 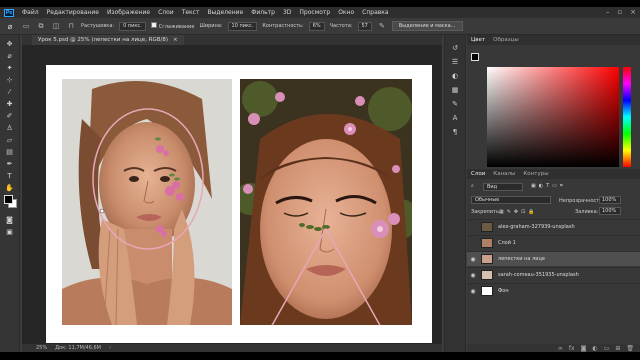 I want to click on adjustment-icon: ◐, so click(x=594, y=348).